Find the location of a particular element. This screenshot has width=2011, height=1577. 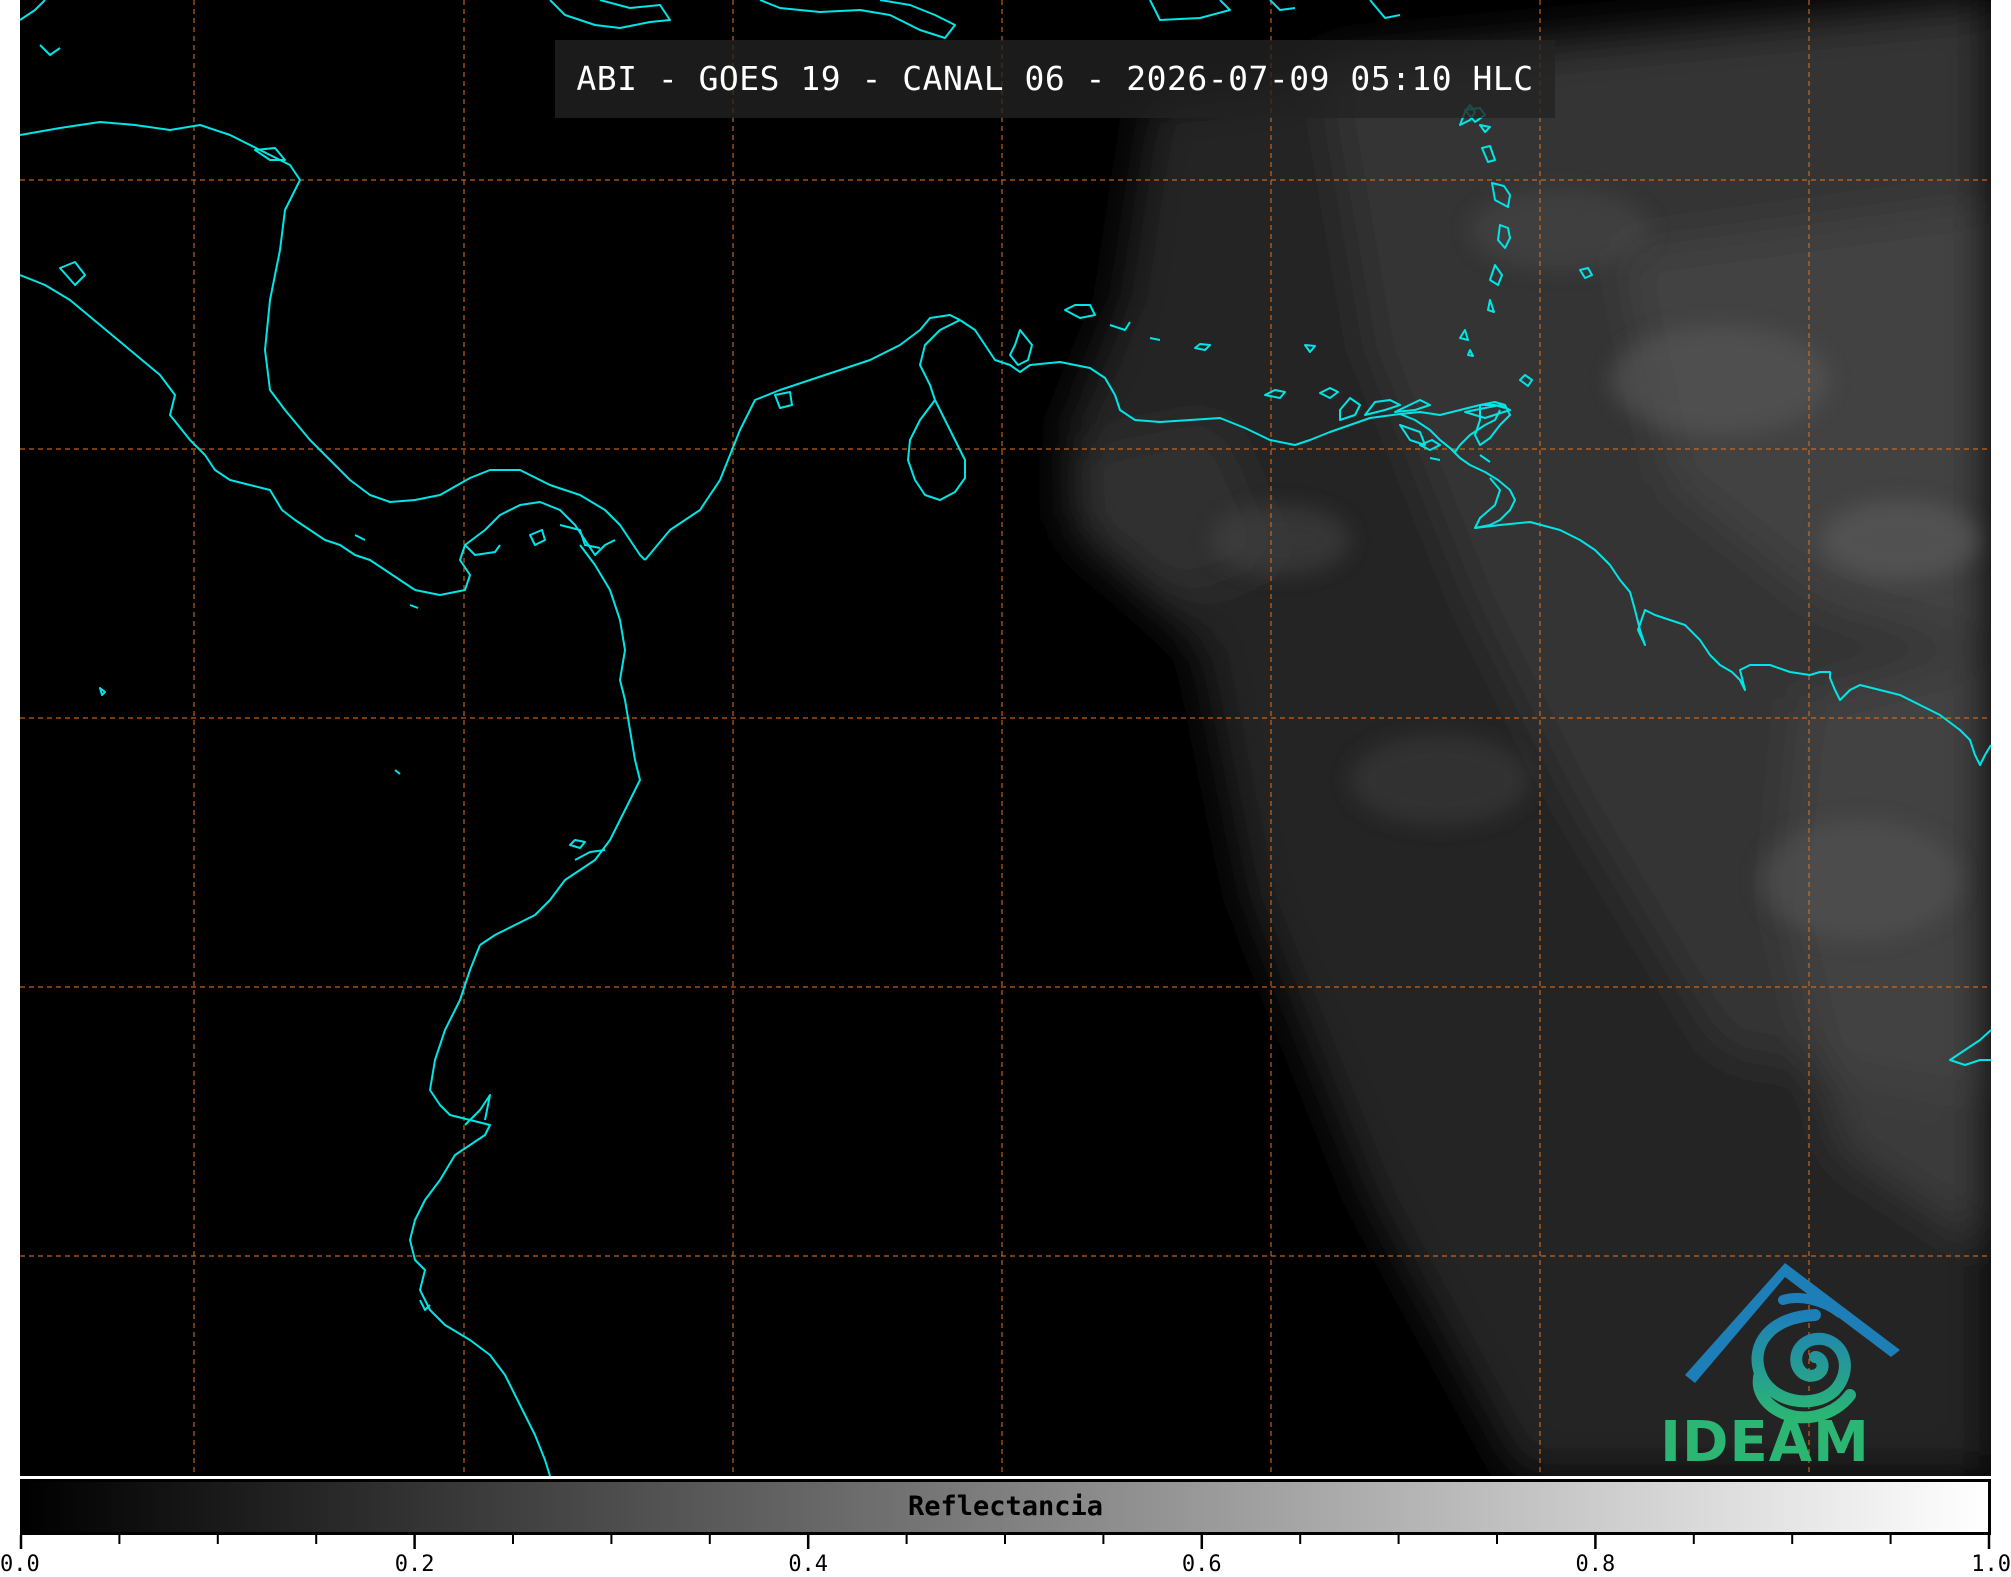

colorbar-tick-label: 0.8 is located at coordinates (1595, 1564).